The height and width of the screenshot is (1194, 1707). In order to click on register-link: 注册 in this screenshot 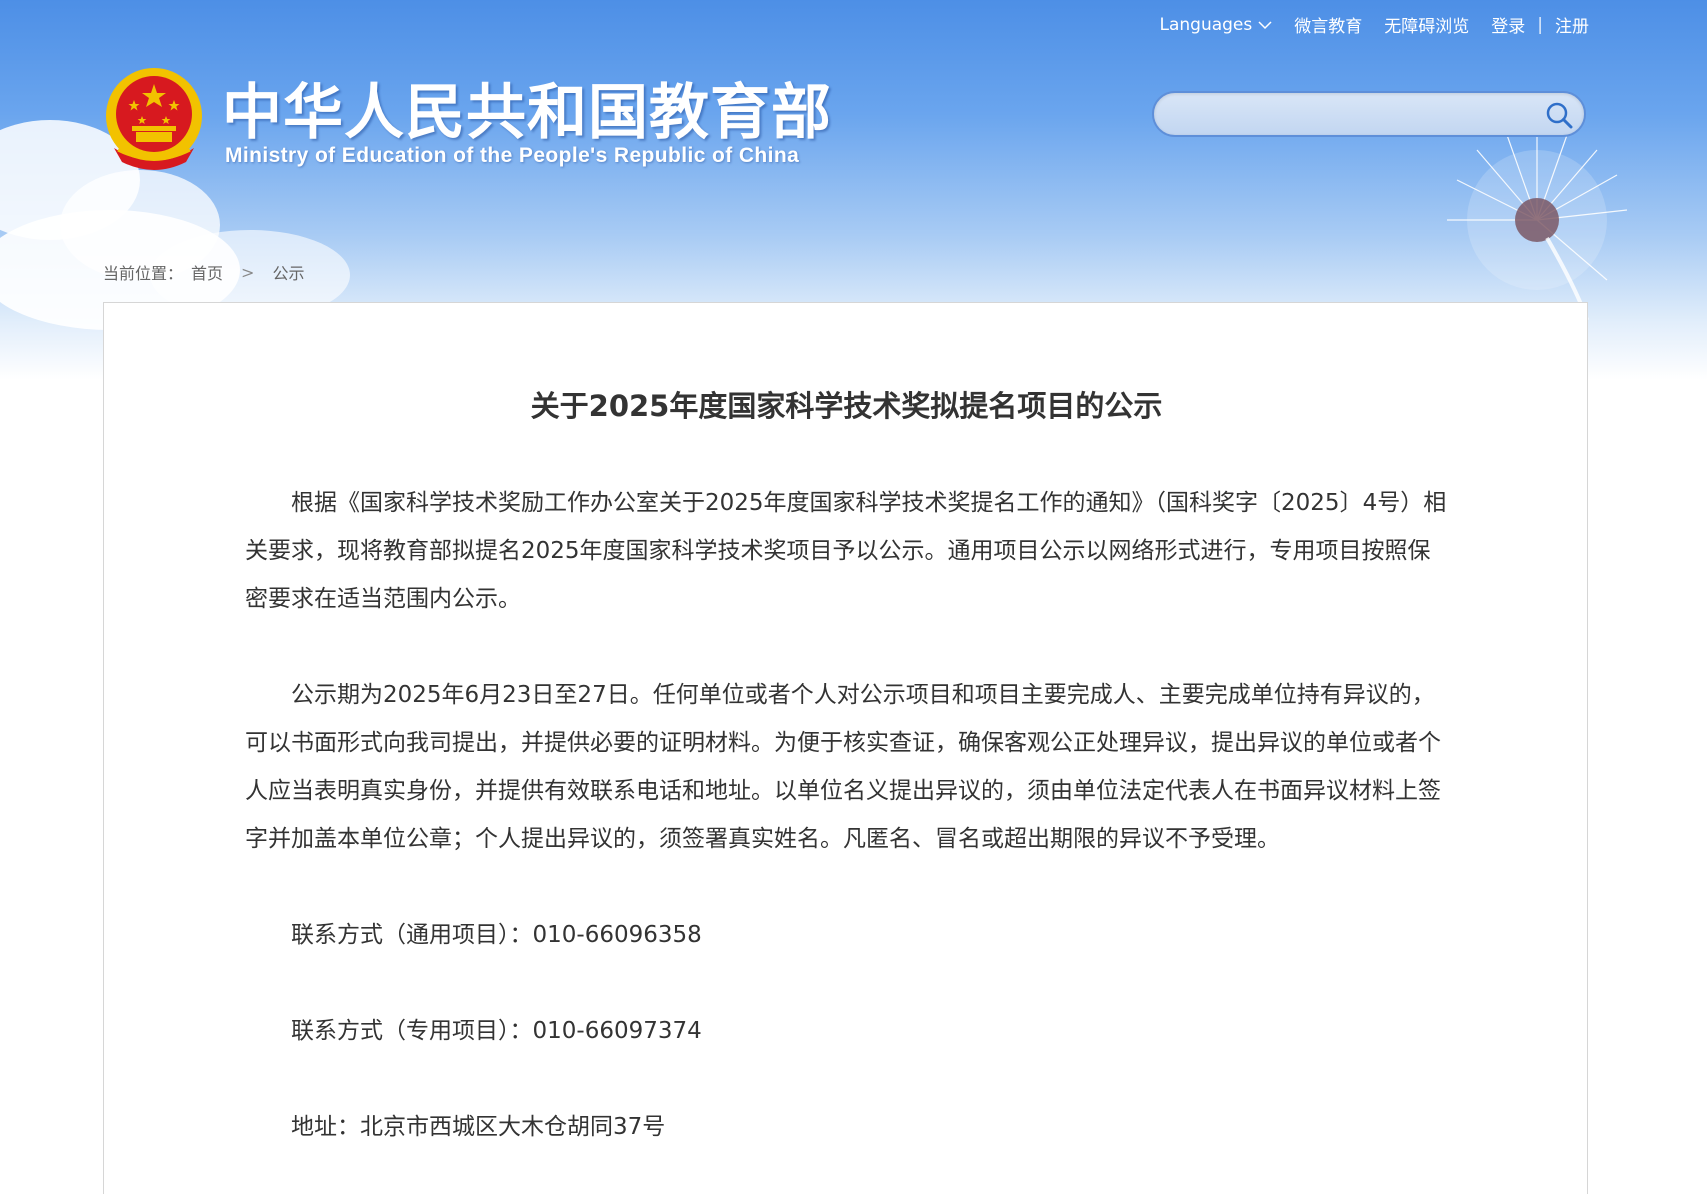, I will do `click(1572, 24)`.